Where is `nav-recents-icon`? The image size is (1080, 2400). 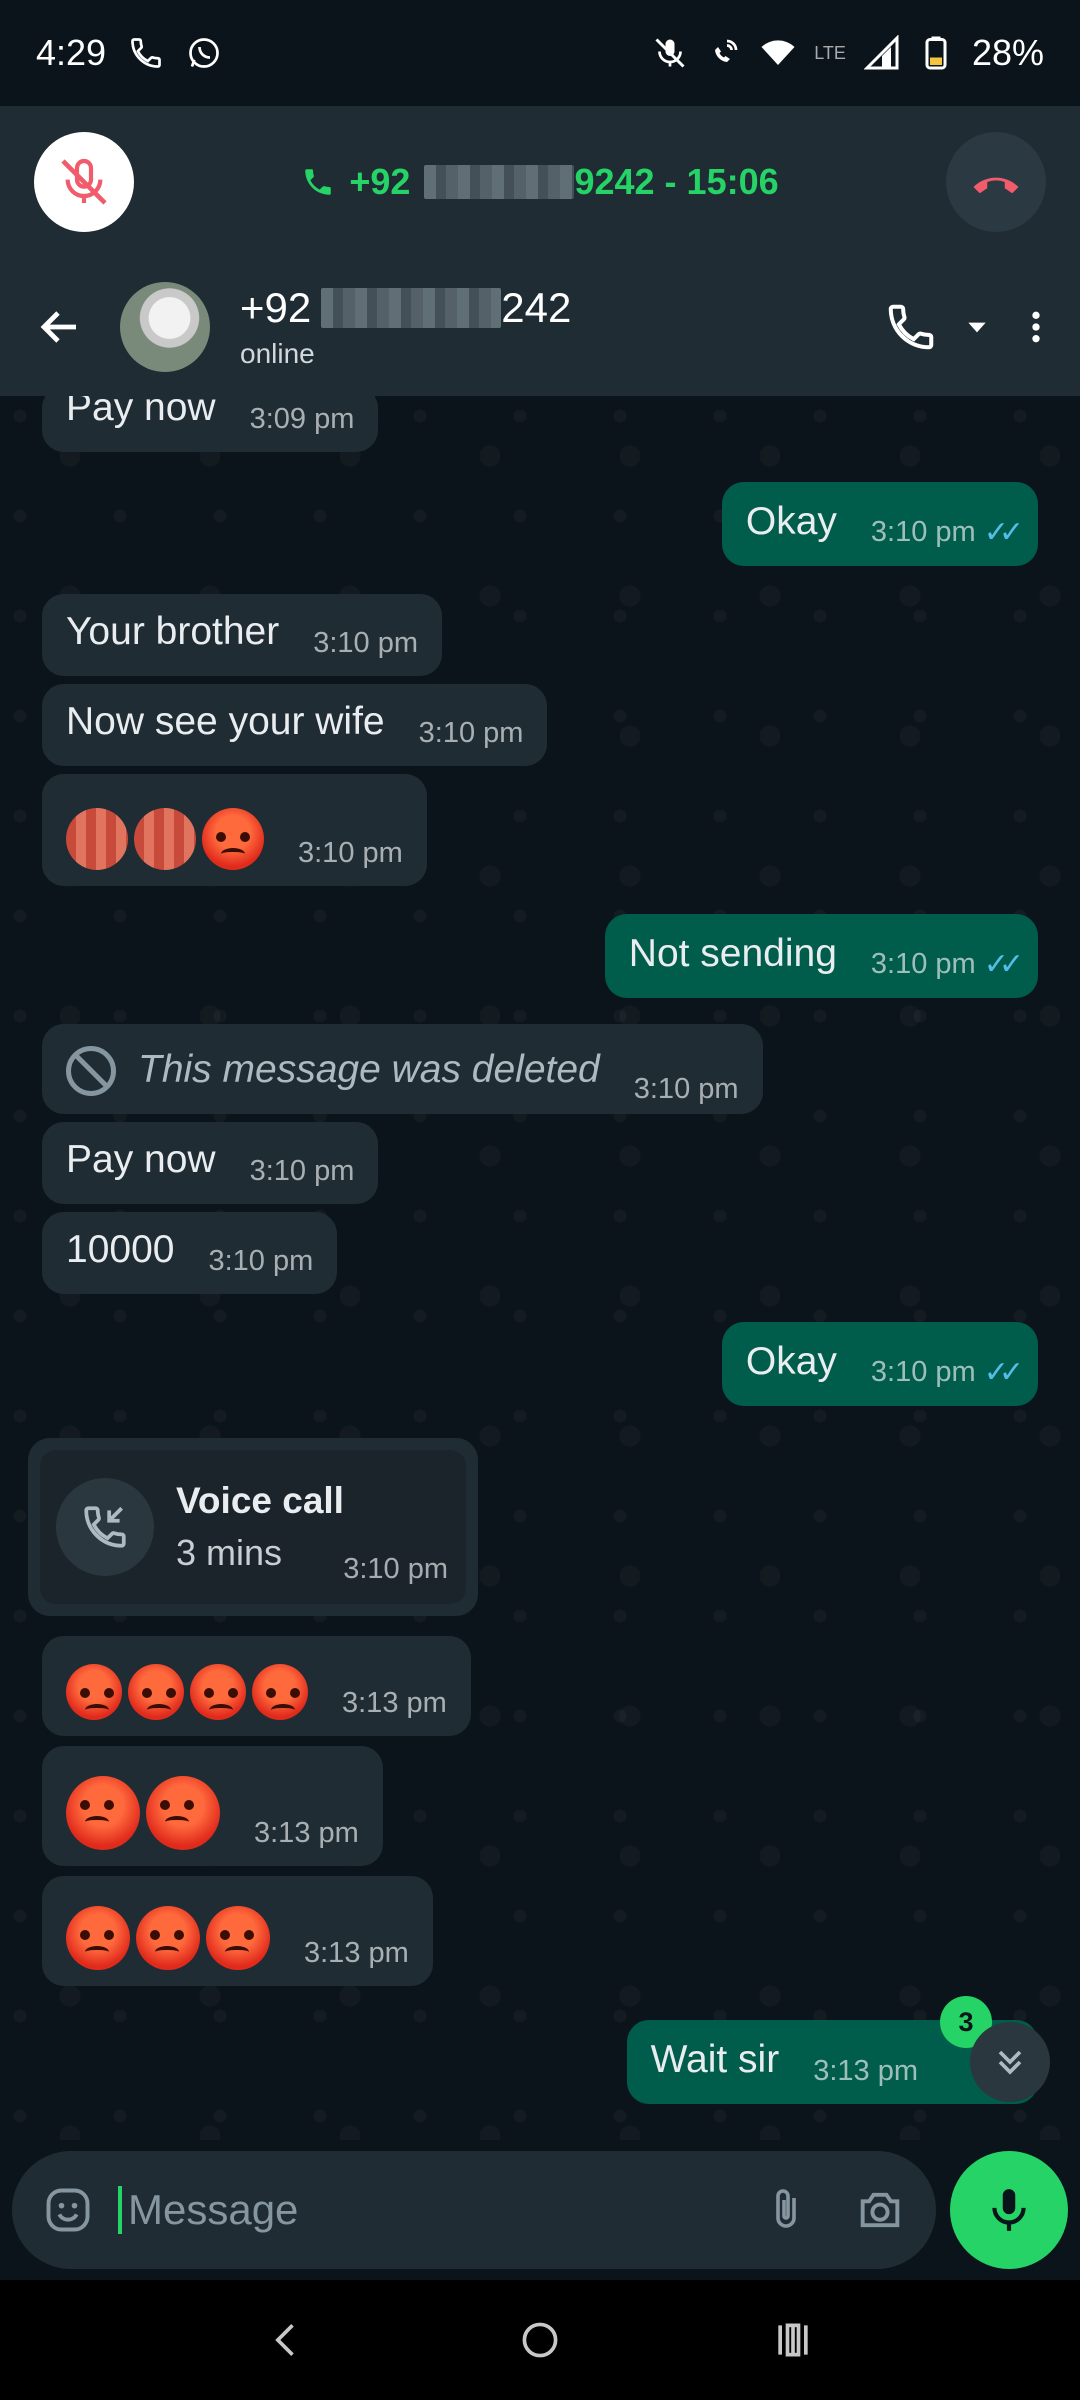
nav-recents-icon is located at coordinates (793, 2340).